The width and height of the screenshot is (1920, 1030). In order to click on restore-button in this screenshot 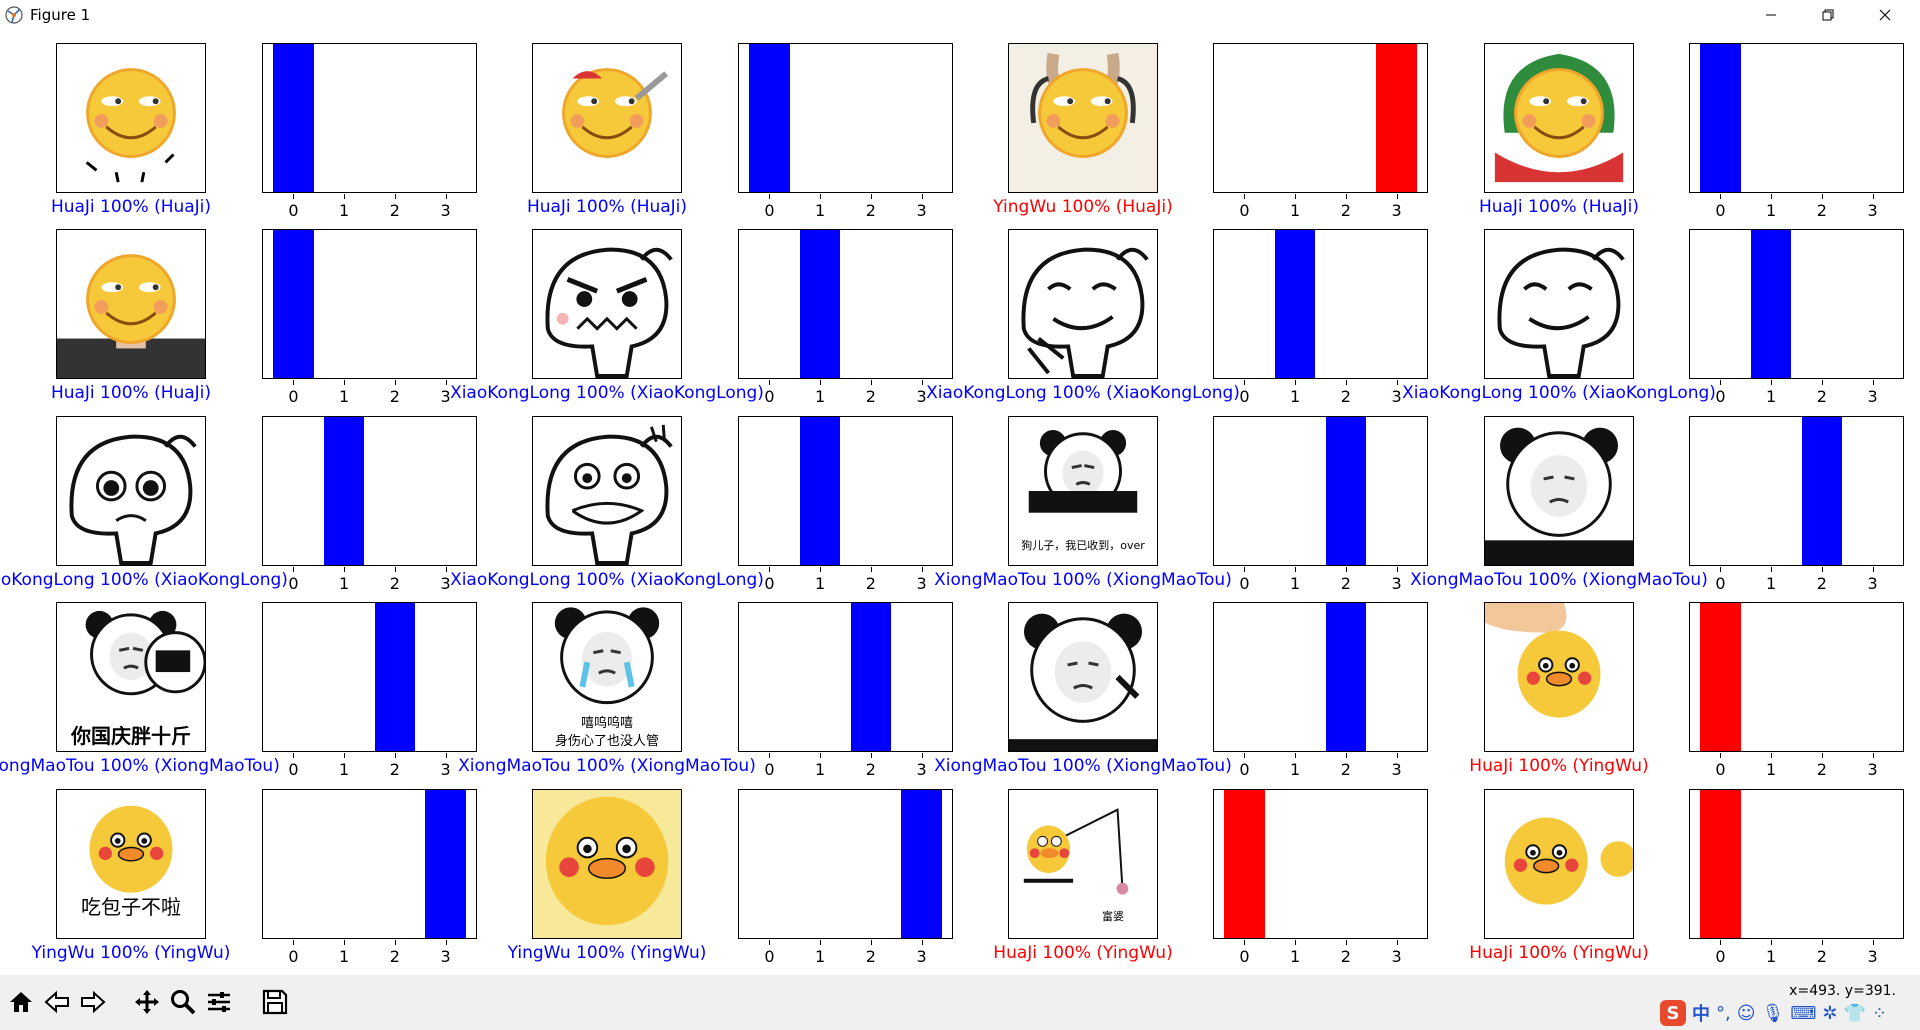, I will do `click(1828, 15)`.